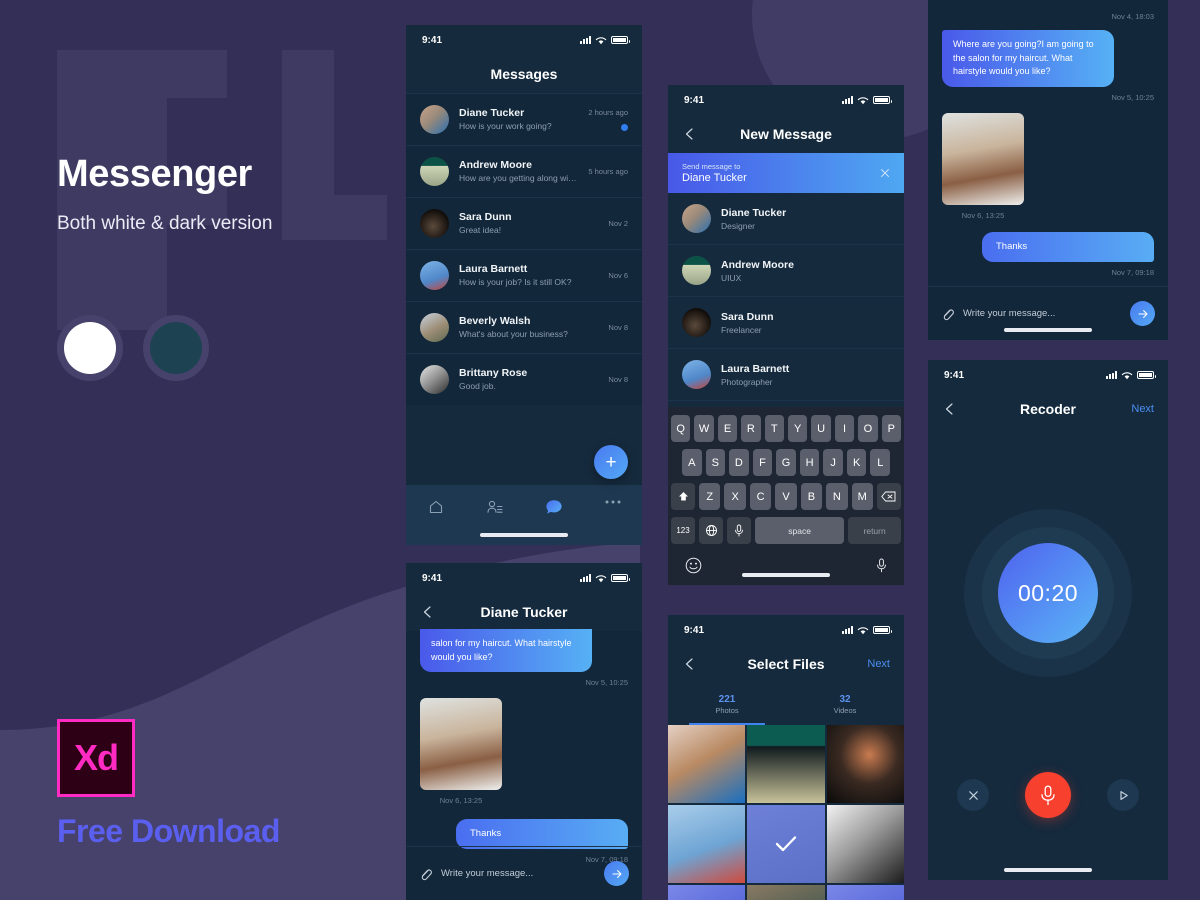 The width and height of the screenshot is (1200, 900). I want to click on tab-photos: 221 Photos, so click(727, 704).